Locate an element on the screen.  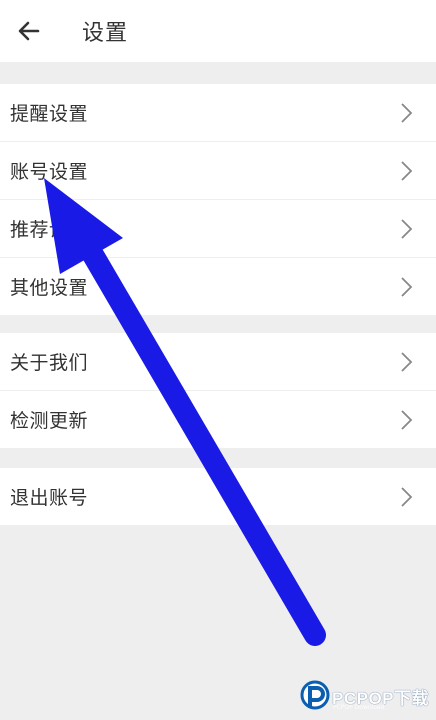
row-recommend-settings: 推荐设置 is located at coordinates (218, 229).